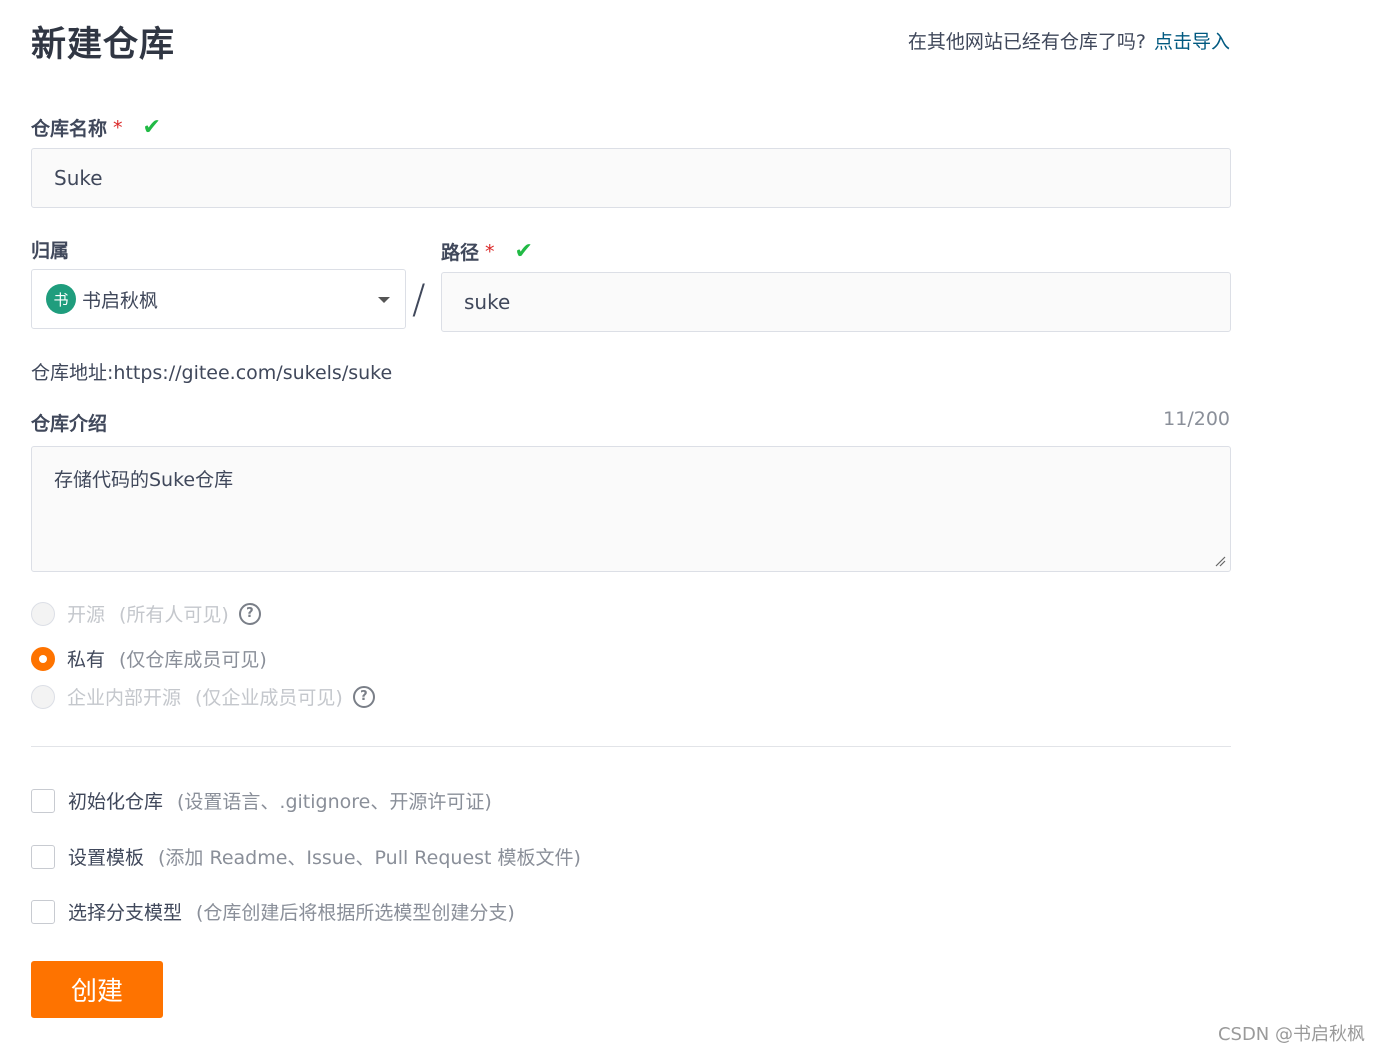  Describe the element at coordinates (1220, 561) in the screenshot. I see `resize-handle-icon` at that location.